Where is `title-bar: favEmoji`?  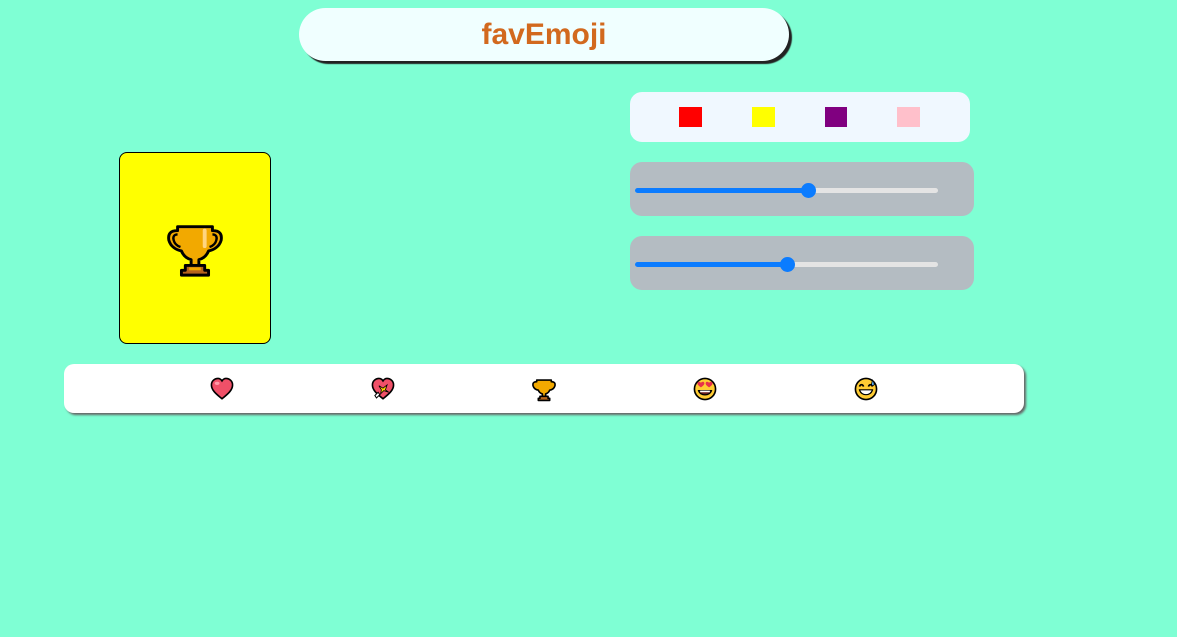
title-bar: favEmoji is located at coordinates (544, 34).